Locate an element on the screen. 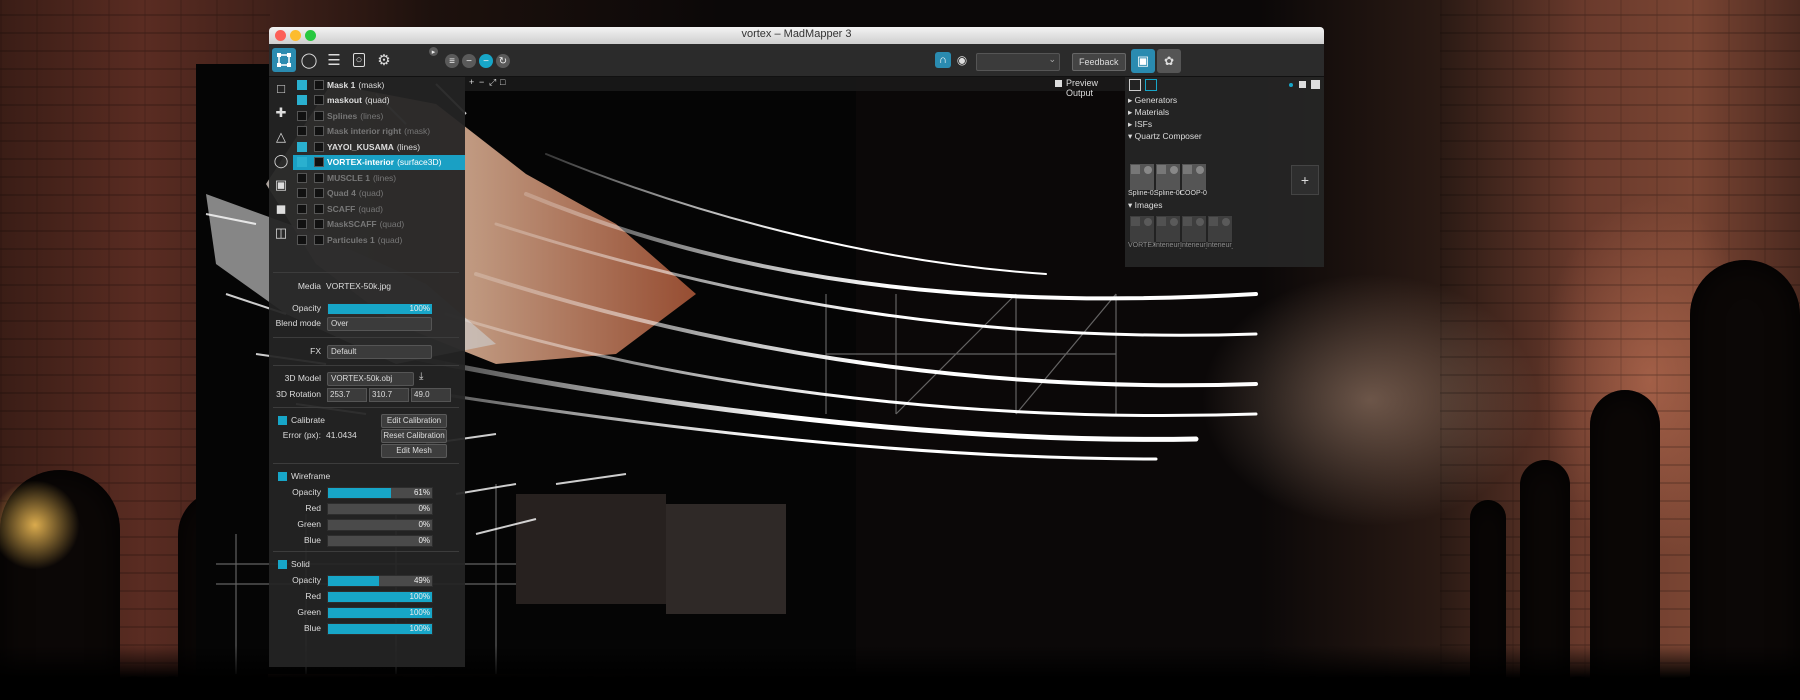  magnet-toggle-button: ∩ is located at coordinates (943, 60).